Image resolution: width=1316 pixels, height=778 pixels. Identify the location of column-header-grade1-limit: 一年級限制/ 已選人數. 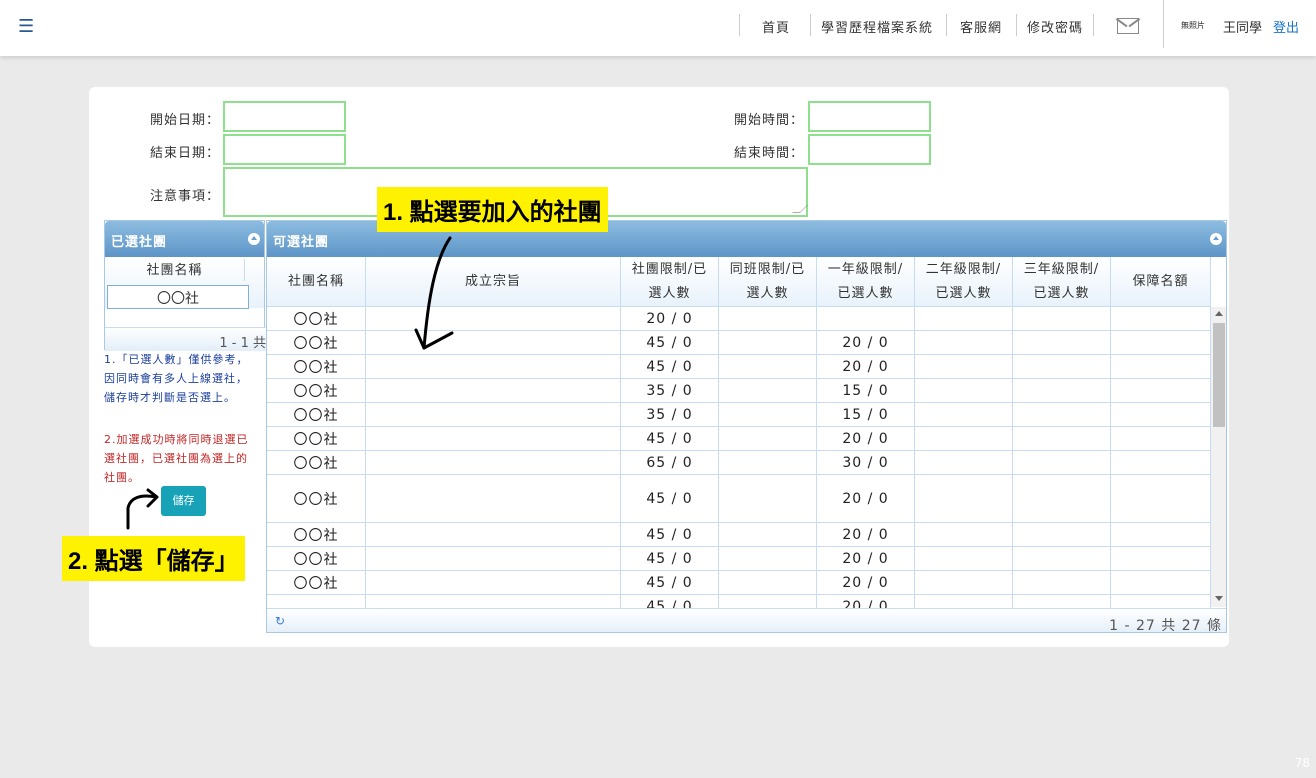
(866, 282).